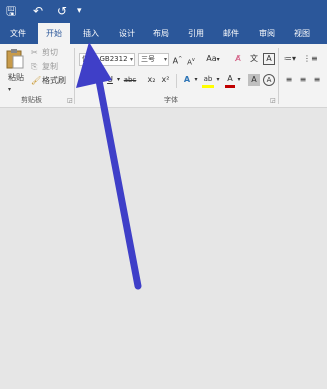  I want to click on italic-button: I, so click(97, 80).